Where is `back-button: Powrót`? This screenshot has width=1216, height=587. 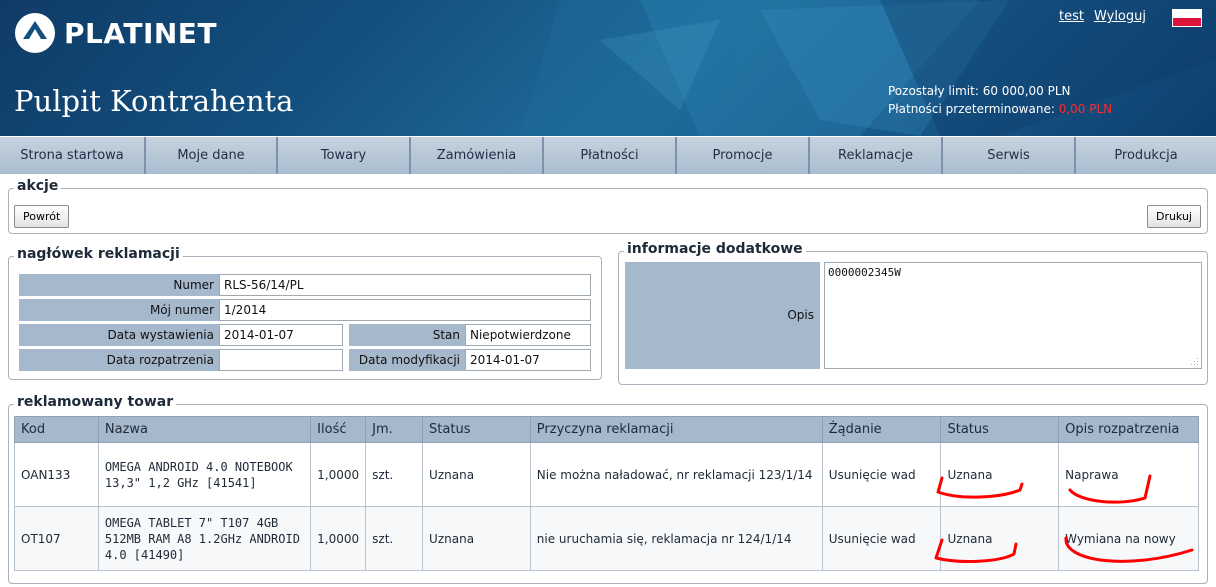 back-button: Powrót is located at coordinates (42, 216).